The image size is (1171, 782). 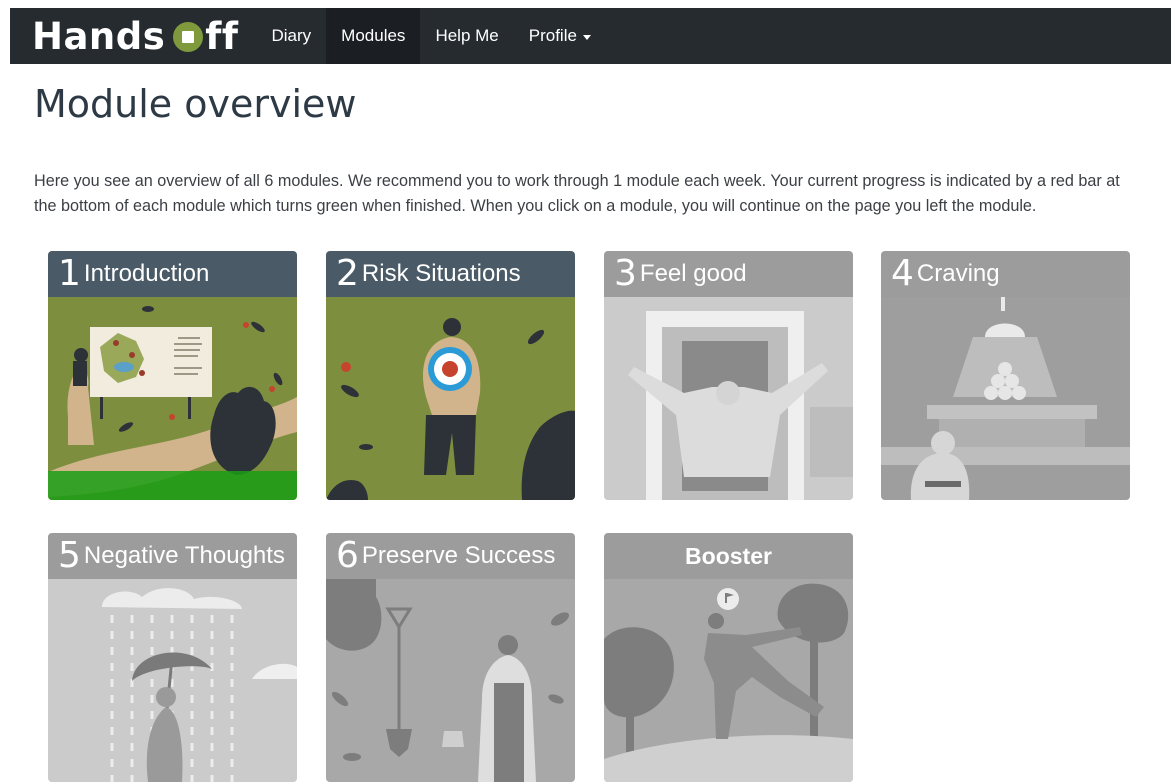 I want to click on module-number: 2, so click(x=347, y=273).